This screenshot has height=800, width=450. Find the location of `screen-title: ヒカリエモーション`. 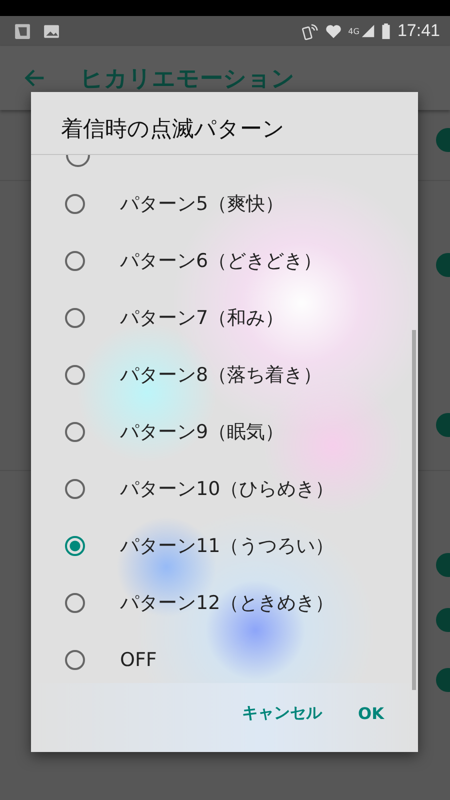

screen-title: ヒカリエモーション is located at coordinates (187, 79).